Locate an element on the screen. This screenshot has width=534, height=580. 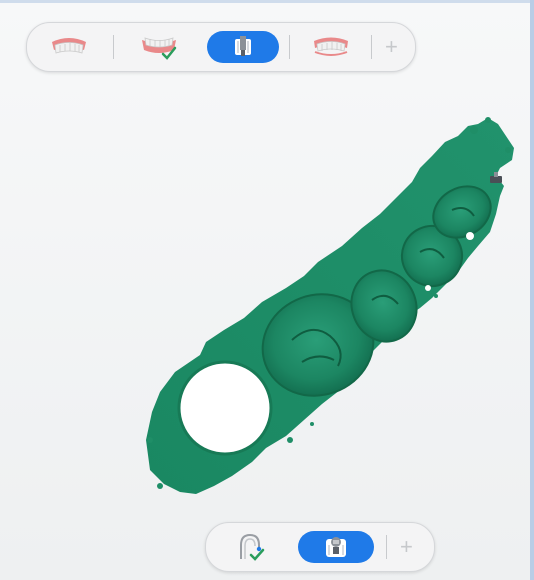
preparation-button is located at coordinates (331, 47).